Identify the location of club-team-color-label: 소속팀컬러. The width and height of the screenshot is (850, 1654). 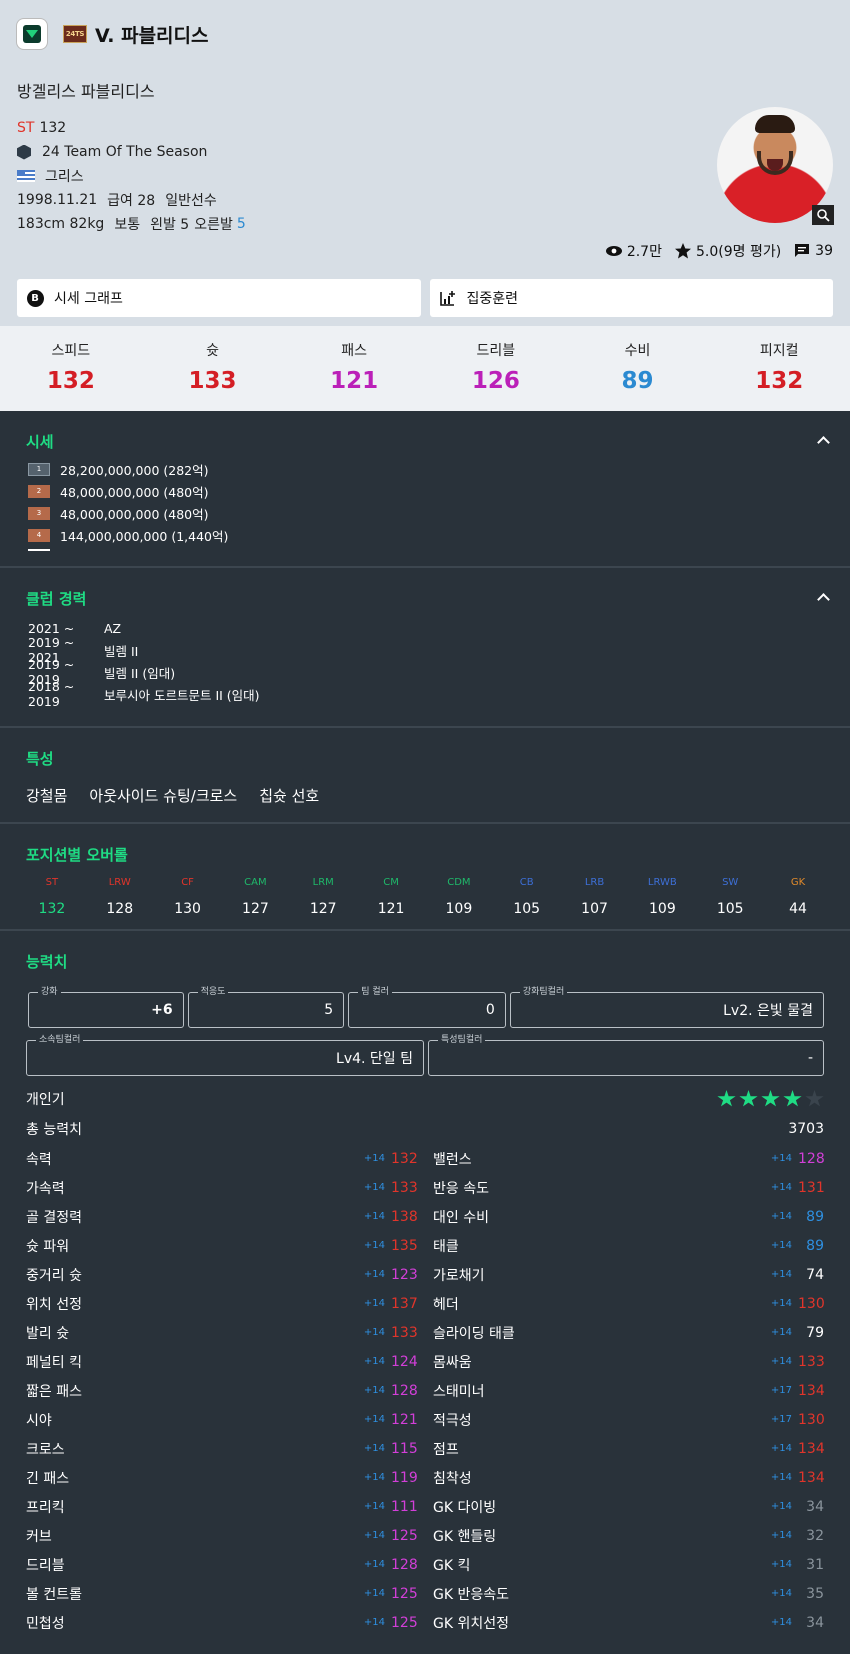
(60, 1040).